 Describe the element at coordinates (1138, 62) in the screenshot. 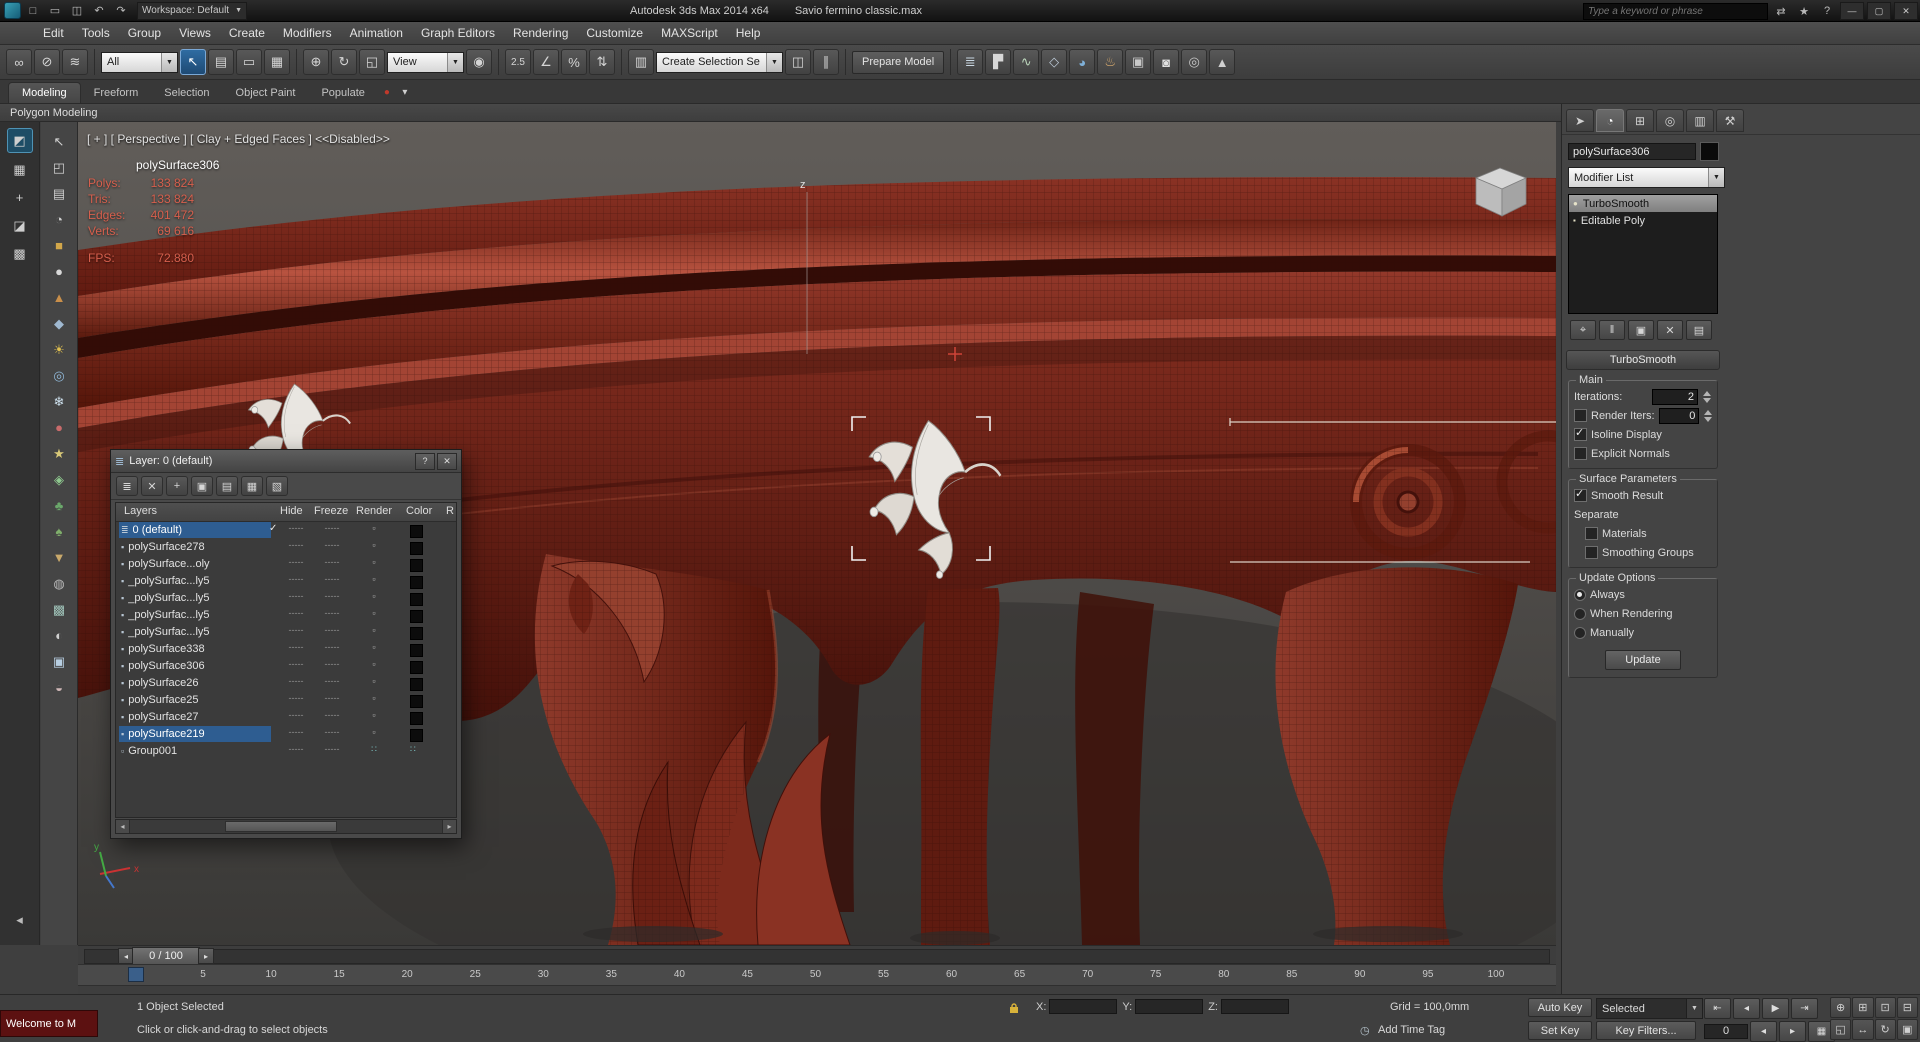

I see `rendered-frame-window-icon: ▣` at that location.